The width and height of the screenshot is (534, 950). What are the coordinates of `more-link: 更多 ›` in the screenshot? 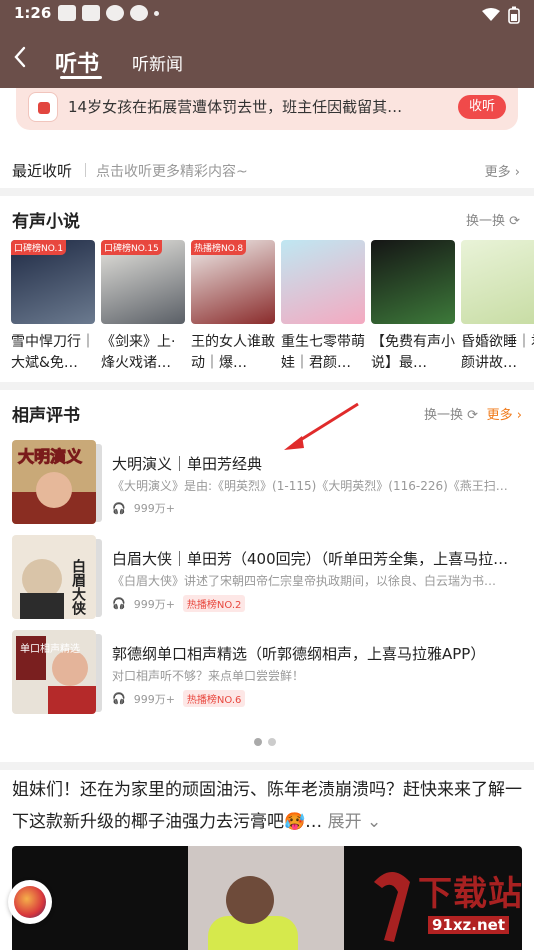 It's located at (504, 413).